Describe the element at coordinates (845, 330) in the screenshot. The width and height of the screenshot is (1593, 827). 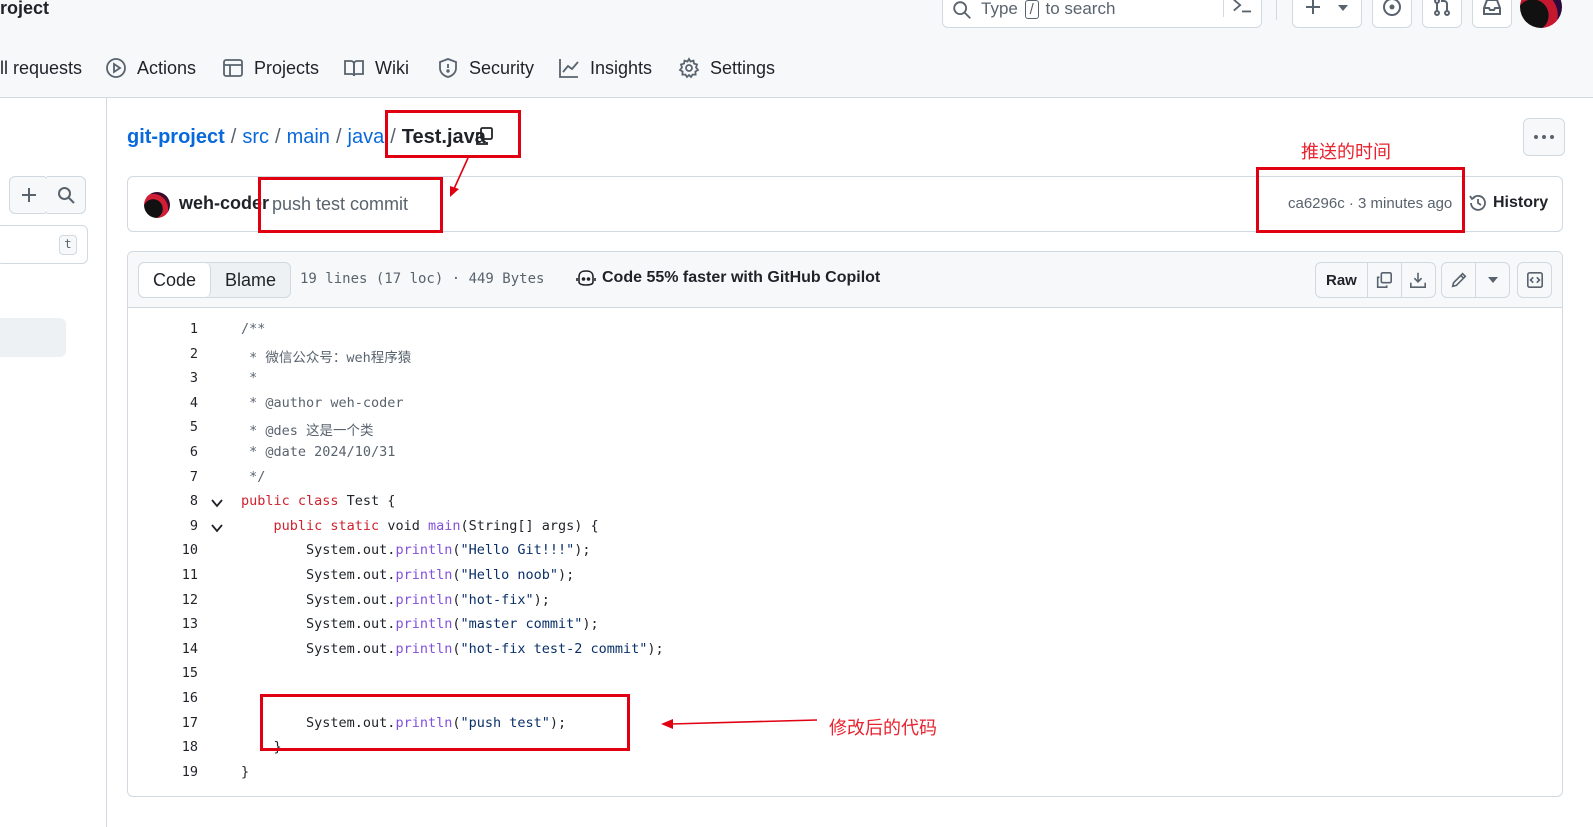
I see `code-line: 1 /**` at that location.